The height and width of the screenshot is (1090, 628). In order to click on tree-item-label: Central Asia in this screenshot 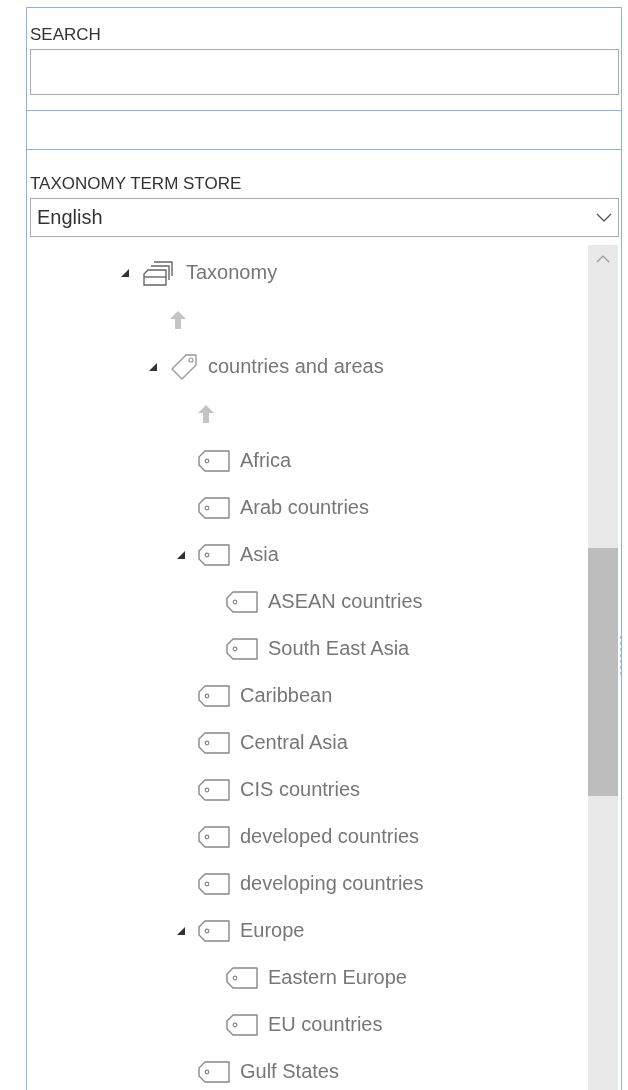, I will do `click(294, 742)`.